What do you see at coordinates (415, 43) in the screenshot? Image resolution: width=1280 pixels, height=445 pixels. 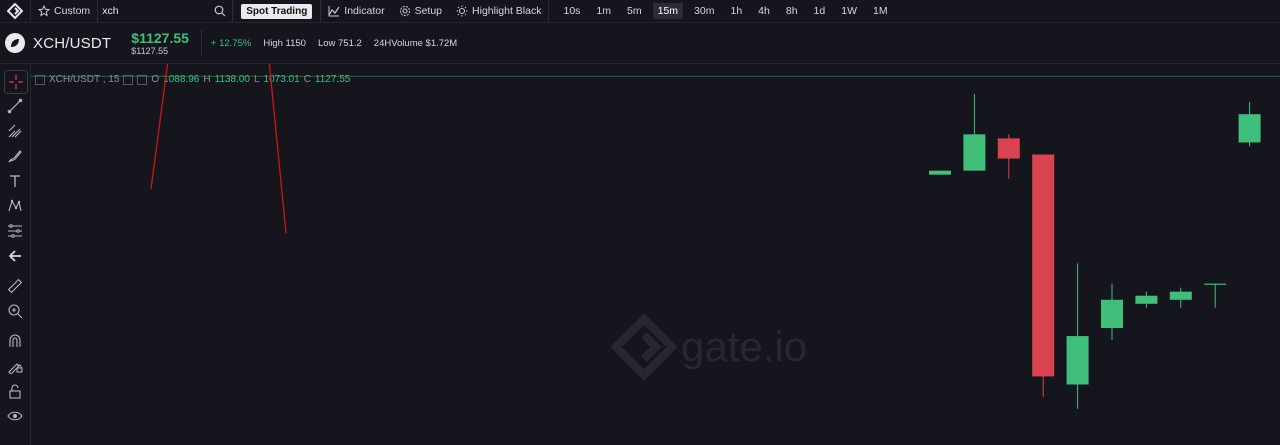 I see `volume-24h: 24HVolume $1.72M` at bounding box center [415, 43].